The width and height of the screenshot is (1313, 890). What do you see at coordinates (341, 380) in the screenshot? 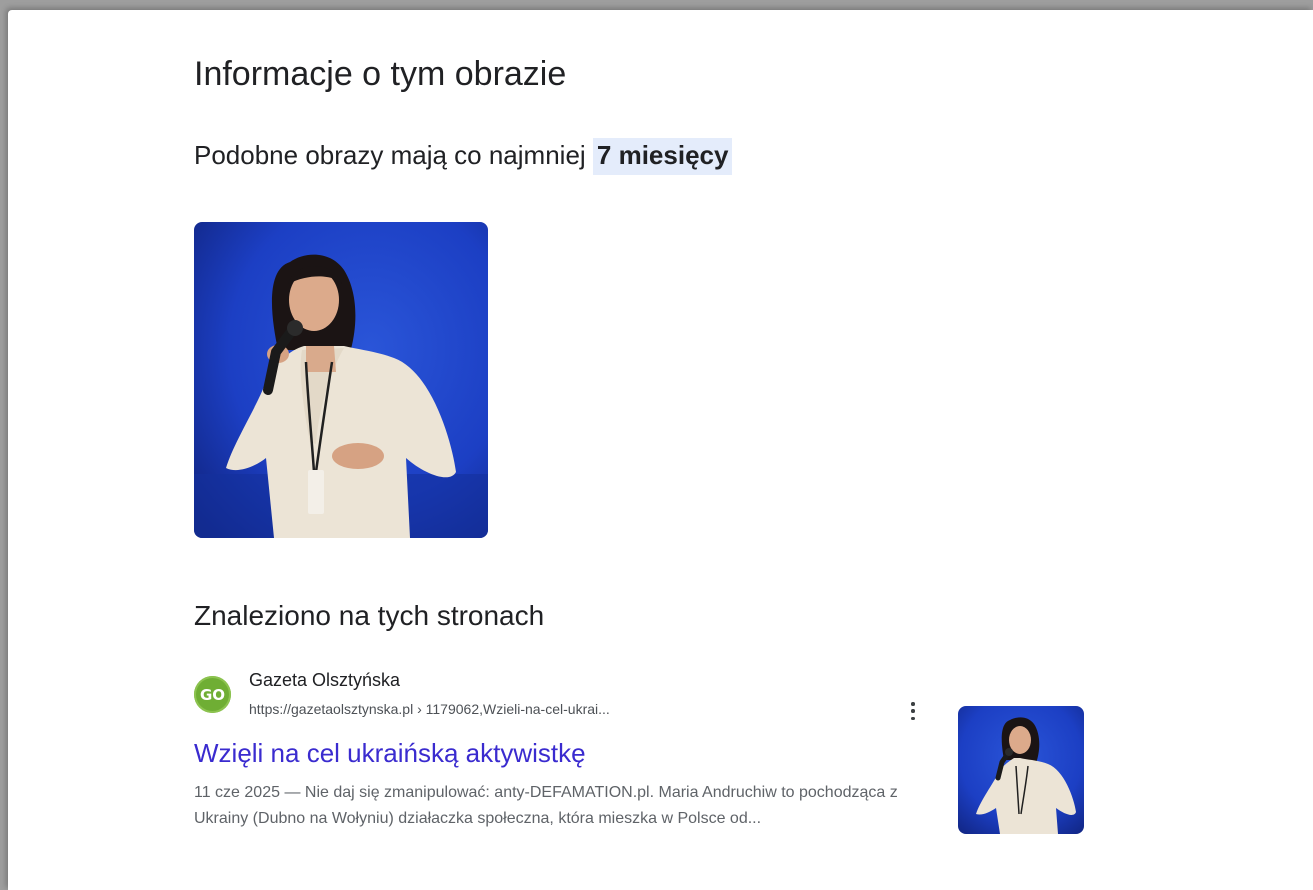
I see `main-image` at bounding box center [341, 380].